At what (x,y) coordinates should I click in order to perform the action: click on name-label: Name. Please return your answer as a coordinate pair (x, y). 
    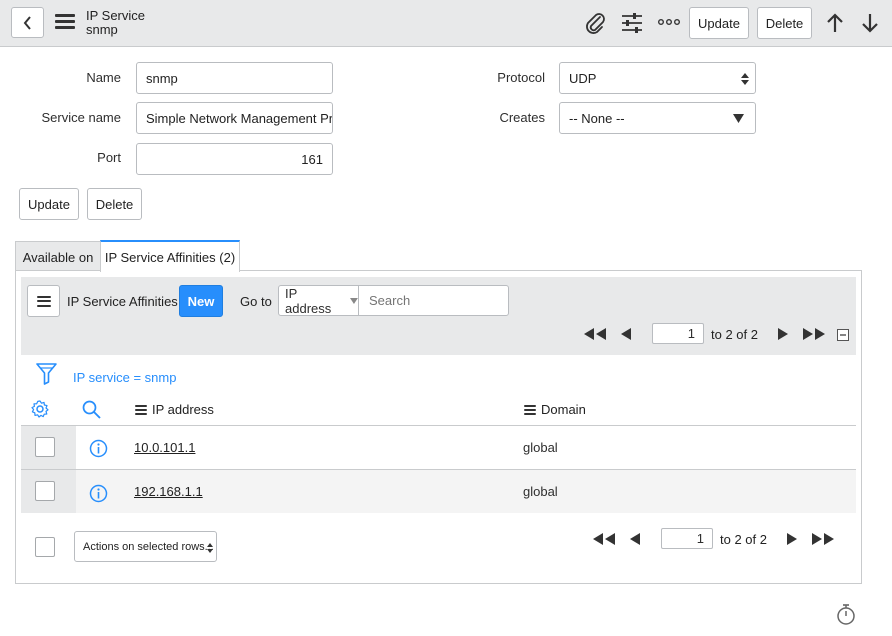
    Looking at the image, I should click on (103, 77).